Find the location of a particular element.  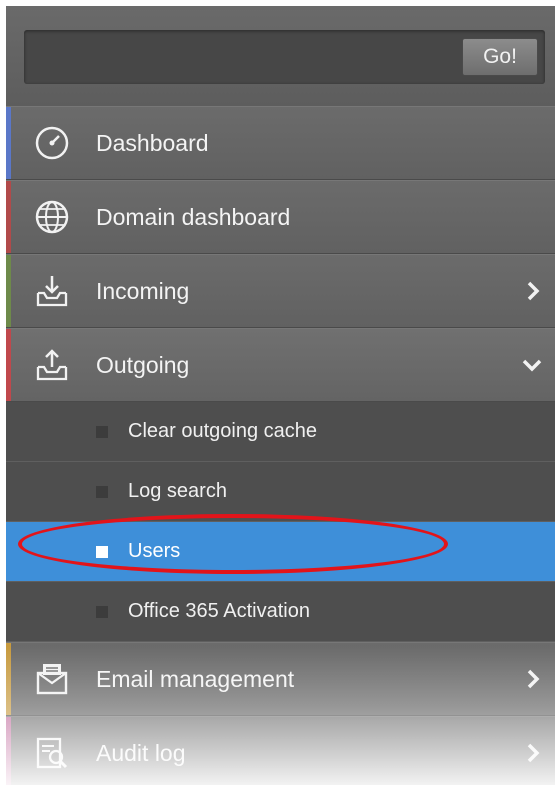

nav-item-dashboard: Dashboard is located at coordinates (280, 143).